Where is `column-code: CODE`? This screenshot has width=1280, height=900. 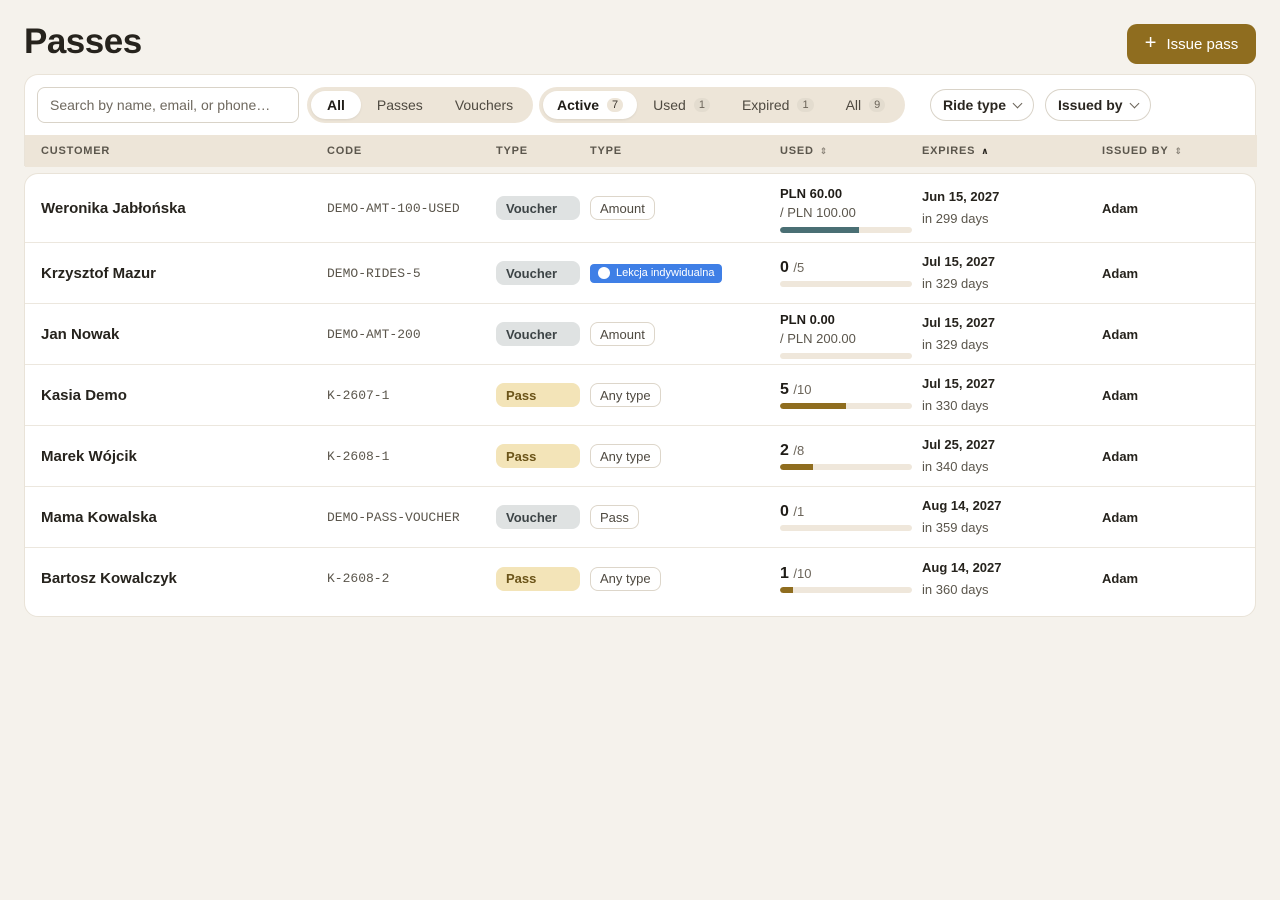 column-code: CODE is located at coordinates (344, 151).